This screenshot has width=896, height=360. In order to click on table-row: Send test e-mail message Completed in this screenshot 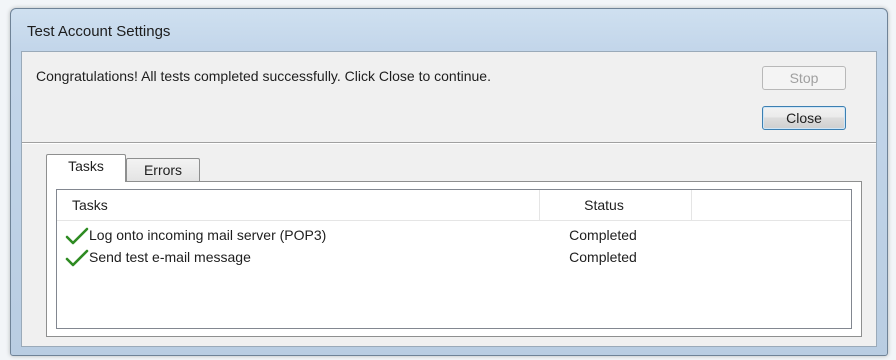, I will do `click(454, 257)`.